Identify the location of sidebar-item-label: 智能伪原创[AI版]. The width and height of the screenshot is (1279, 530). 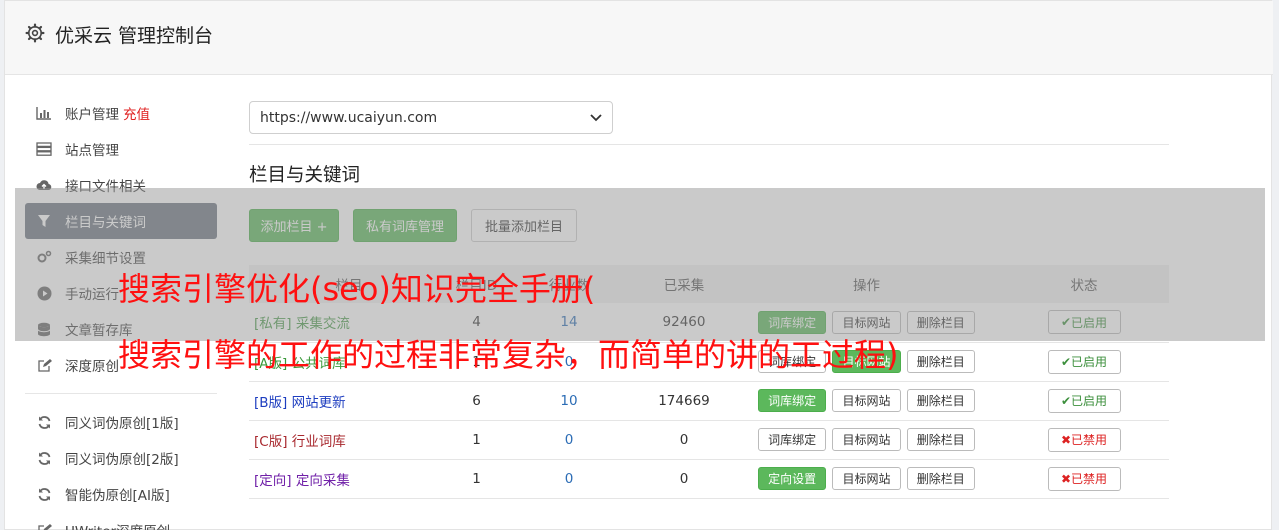
(117, 496).